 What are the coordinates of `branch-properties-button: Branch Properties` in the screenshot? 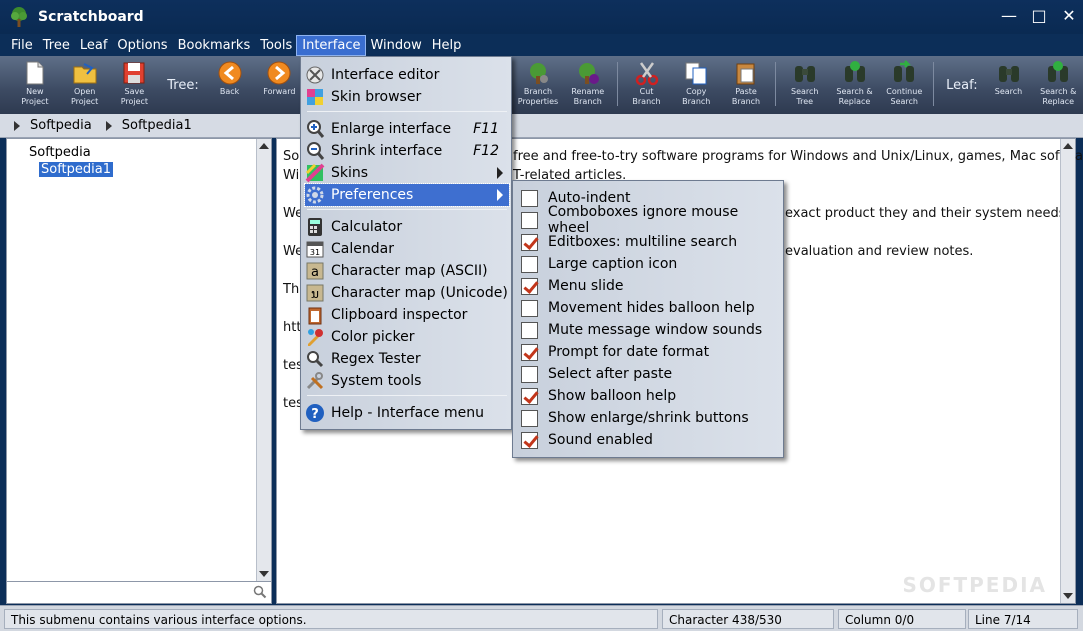 It's located at (538, 84).